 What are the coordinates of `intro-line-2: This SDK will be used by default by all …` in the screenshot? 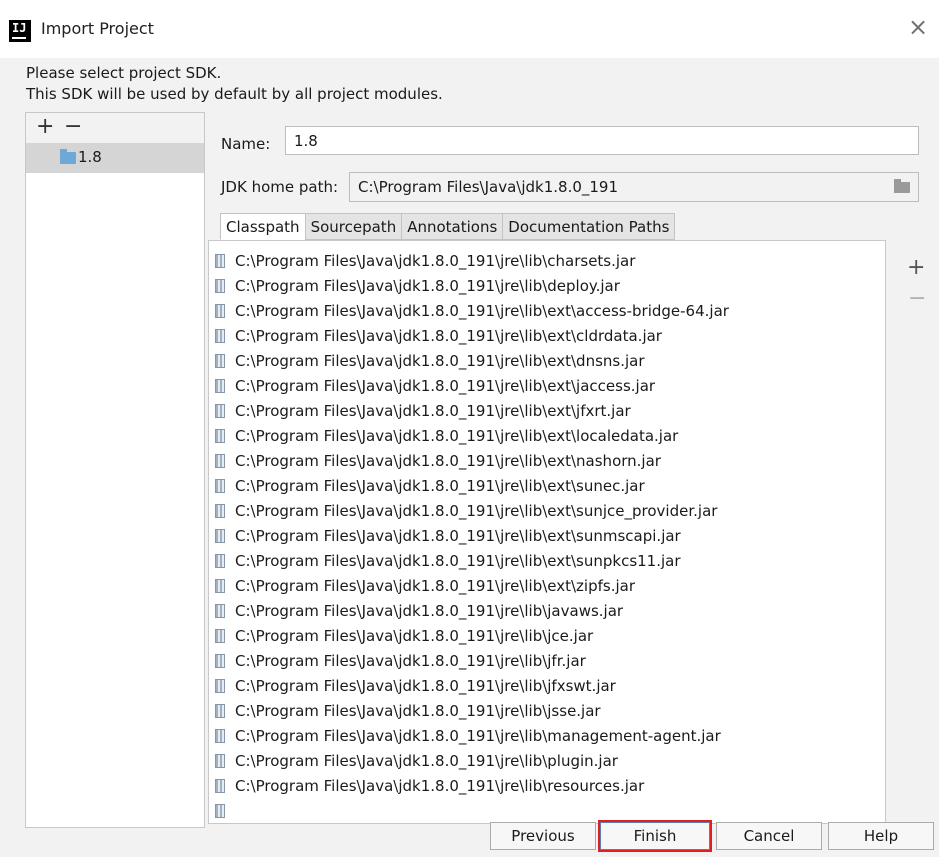 It's located at (234, 94).